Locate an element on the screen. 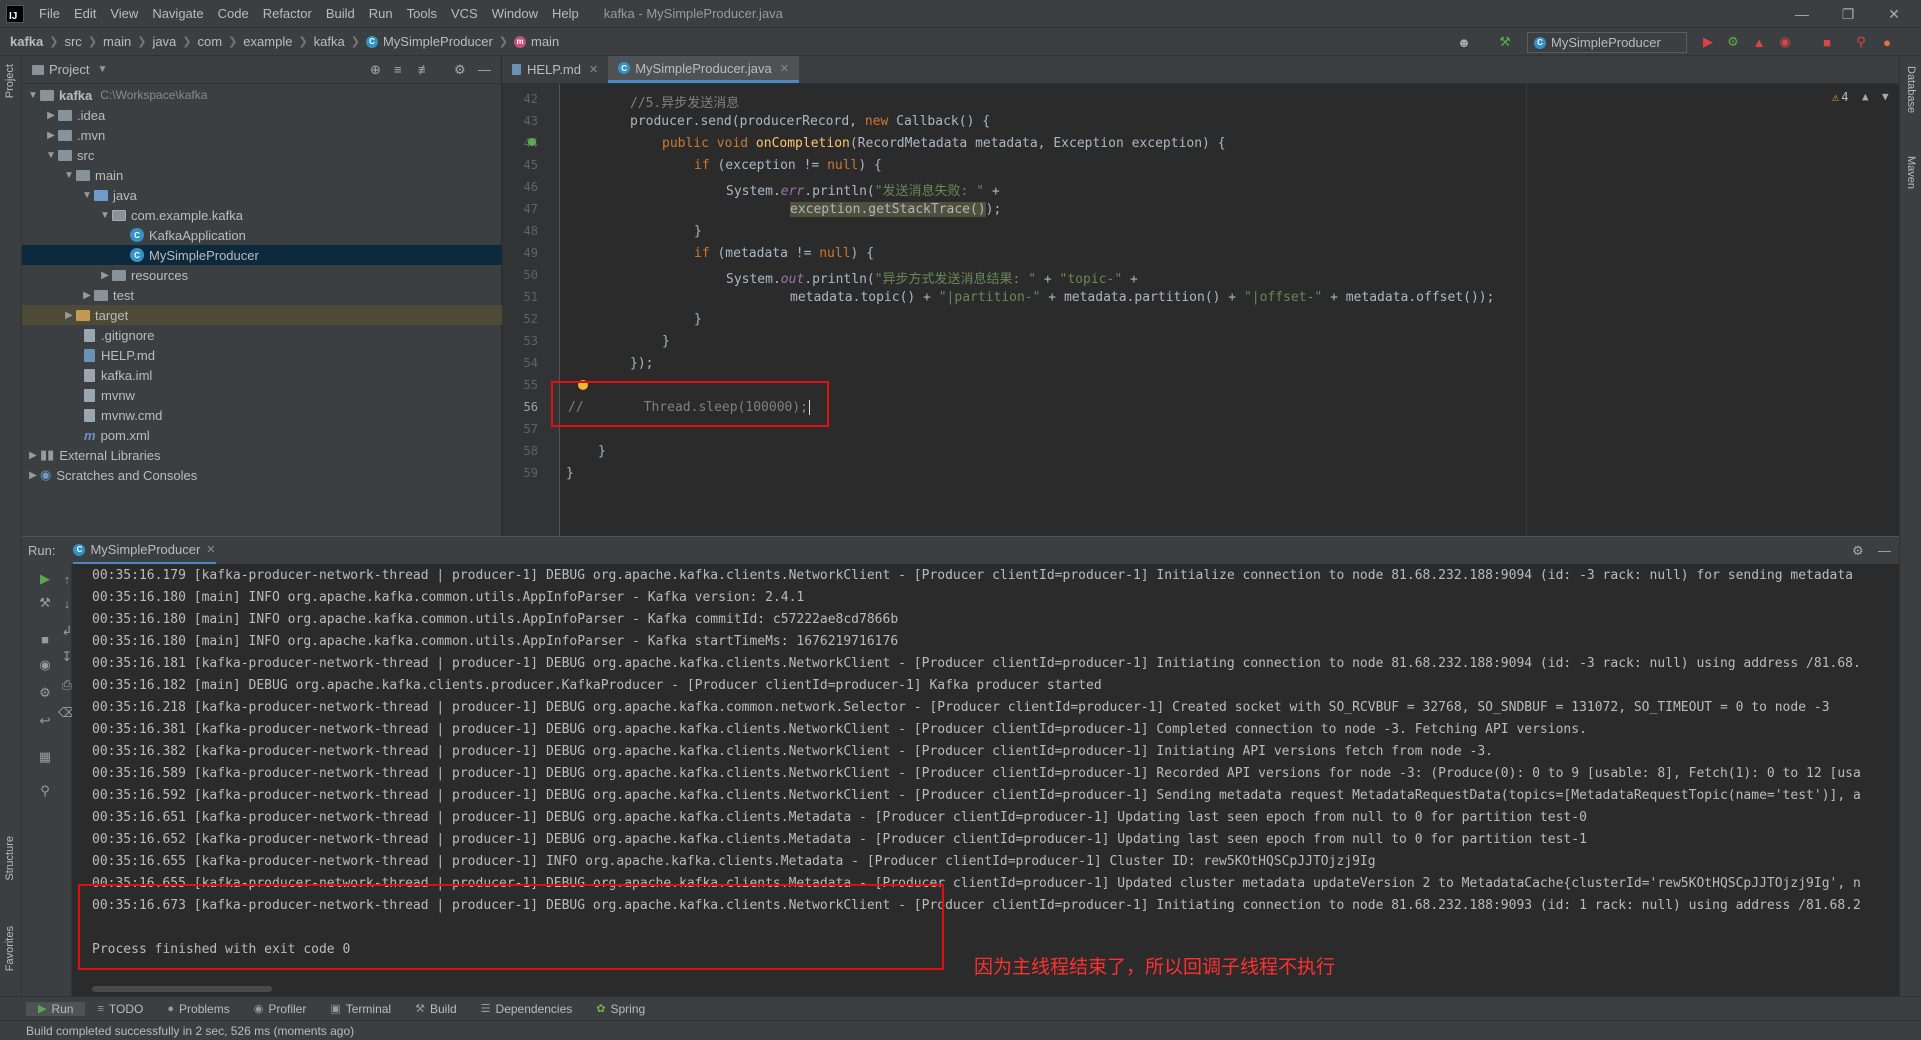  maven-tool-tab: Maven is located at coordinates (1911, 172).